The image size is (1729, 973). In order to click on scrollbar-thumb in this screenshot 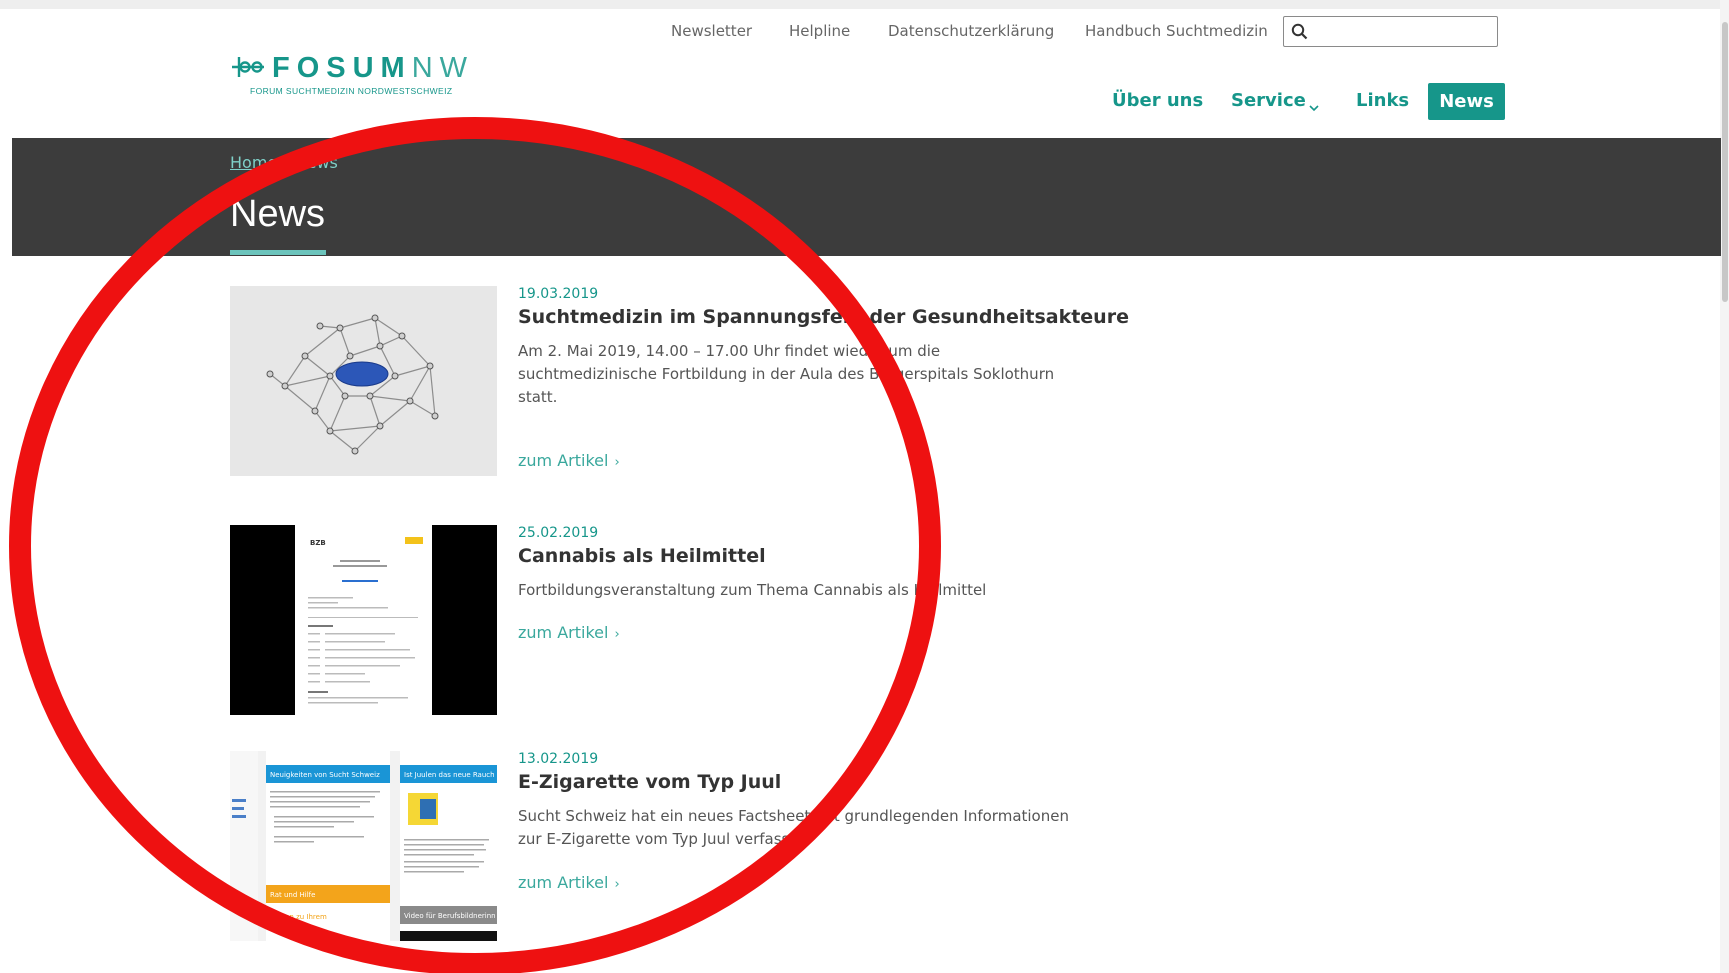, I will do `click(1725, 162)`.